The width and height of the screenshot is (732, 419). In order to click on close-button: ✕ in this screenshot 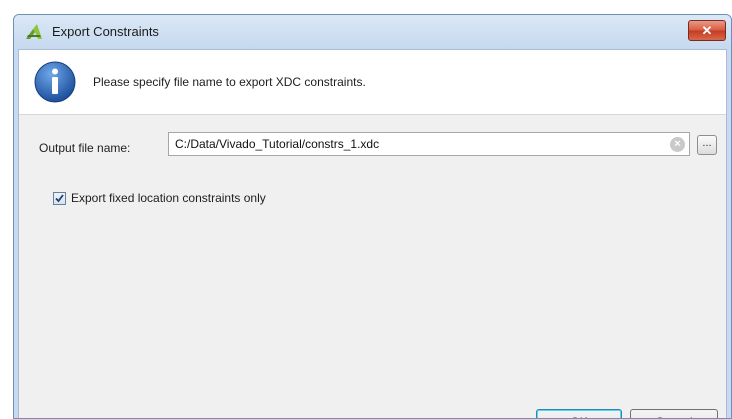, I will do `click(707, 30)`.